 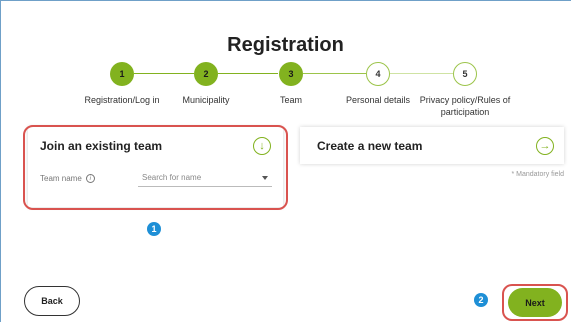 I want to click on step-privacy-policy: 5 Privacy policy/Rules of participation, so click(x=465, y=89).